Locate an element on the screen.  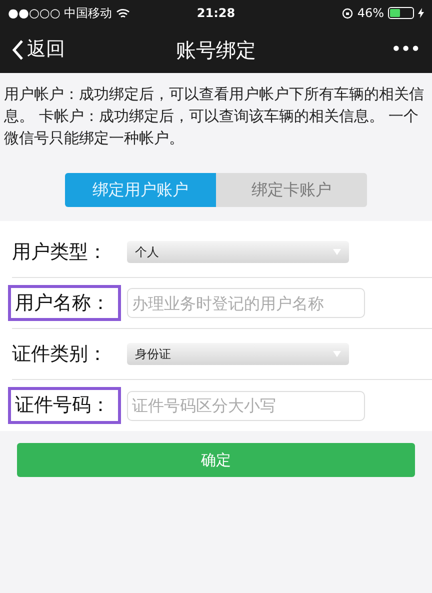
carrier-text: ●●○○○ 中国移动 is located at coordinates (60, 13).